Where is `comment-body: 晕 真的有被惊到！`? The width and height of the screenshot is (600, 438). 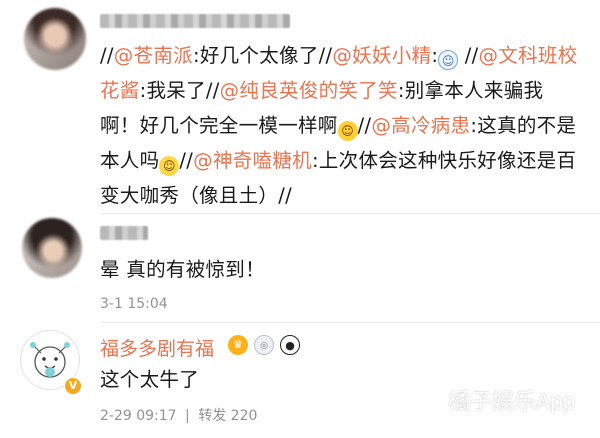
comment-body: 晕 真的有被惊到！ is located at coordinates (182, 269).